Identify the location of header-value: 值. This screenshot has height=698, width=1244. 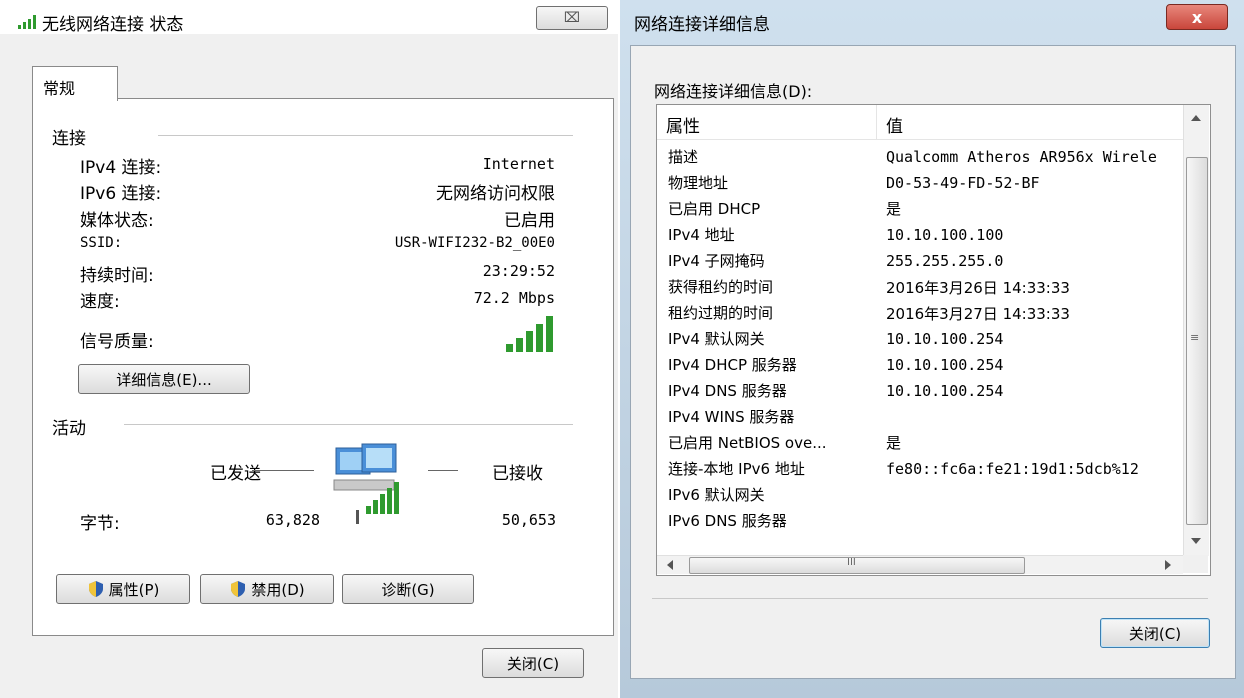
(894, 124).